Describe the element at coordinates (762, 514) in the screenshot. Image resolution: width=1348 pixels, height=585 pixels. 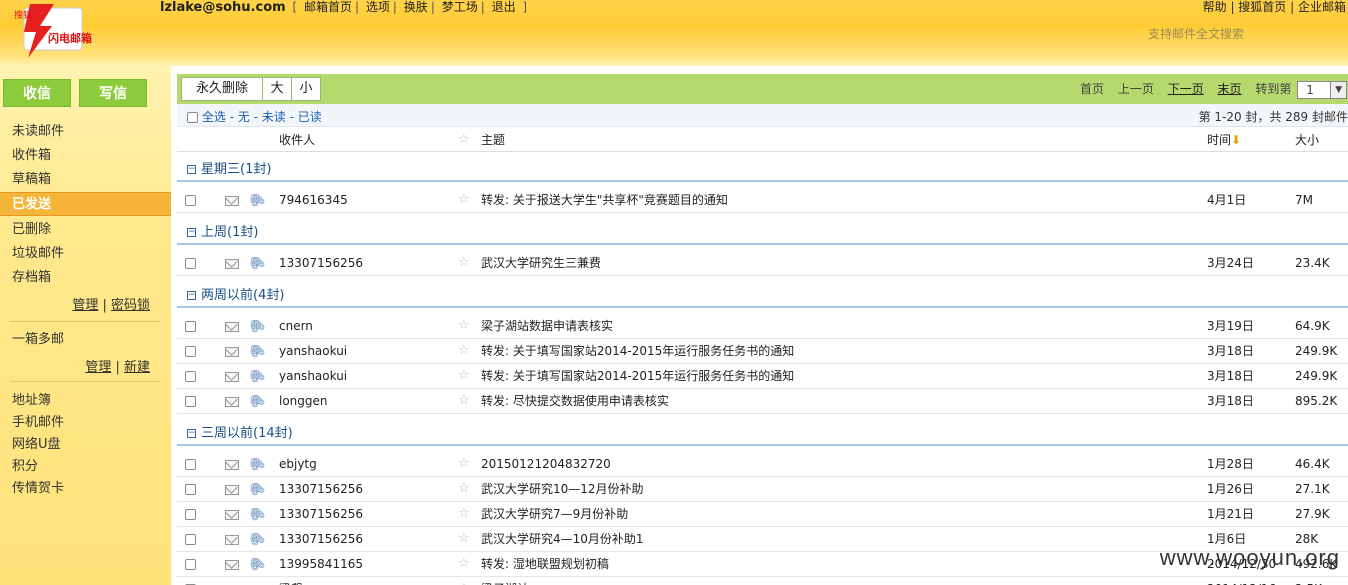
I see `table-row: 🖇 13307156256 ☆ 武汉大学研究7—9月份补助 1月21日 27.9K` at that location.